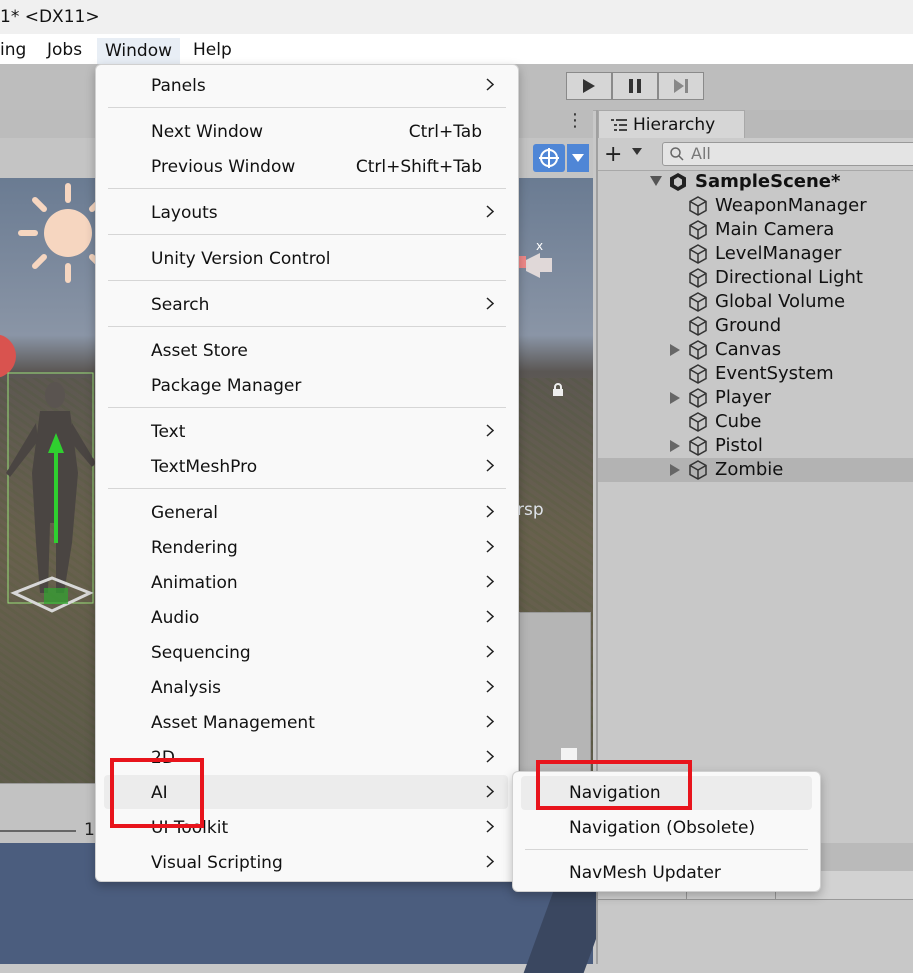  What do you see at coordinates (306, 86) in the screenshot?
I see `menu-item-panels: Panels` at bounding box center [306, 86].